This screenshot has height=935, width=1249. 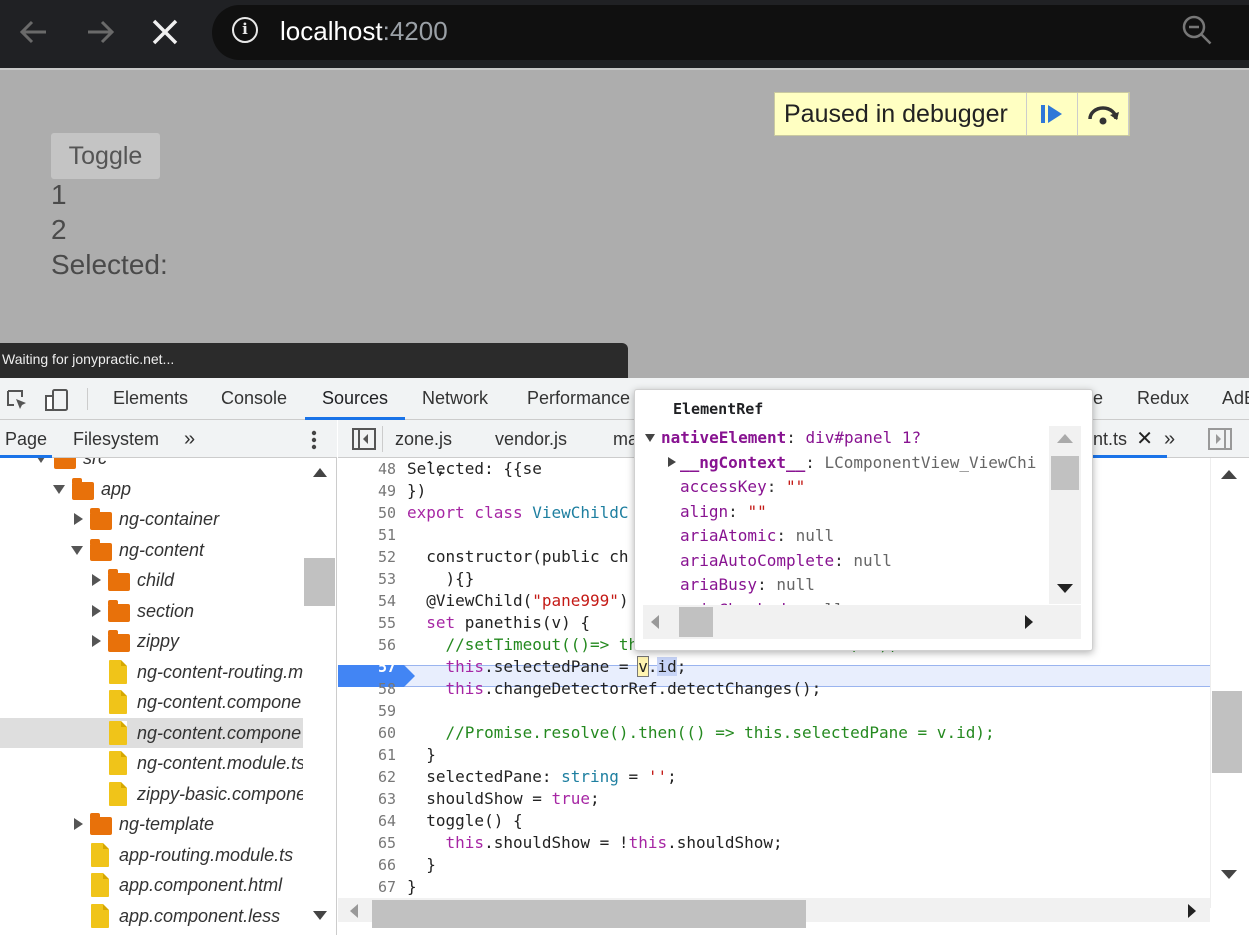 What do you see at coordinates (151, 855) in the screenshot?
I see `tree-file: app-routing.module.ts` at bounding box center [151, 855].